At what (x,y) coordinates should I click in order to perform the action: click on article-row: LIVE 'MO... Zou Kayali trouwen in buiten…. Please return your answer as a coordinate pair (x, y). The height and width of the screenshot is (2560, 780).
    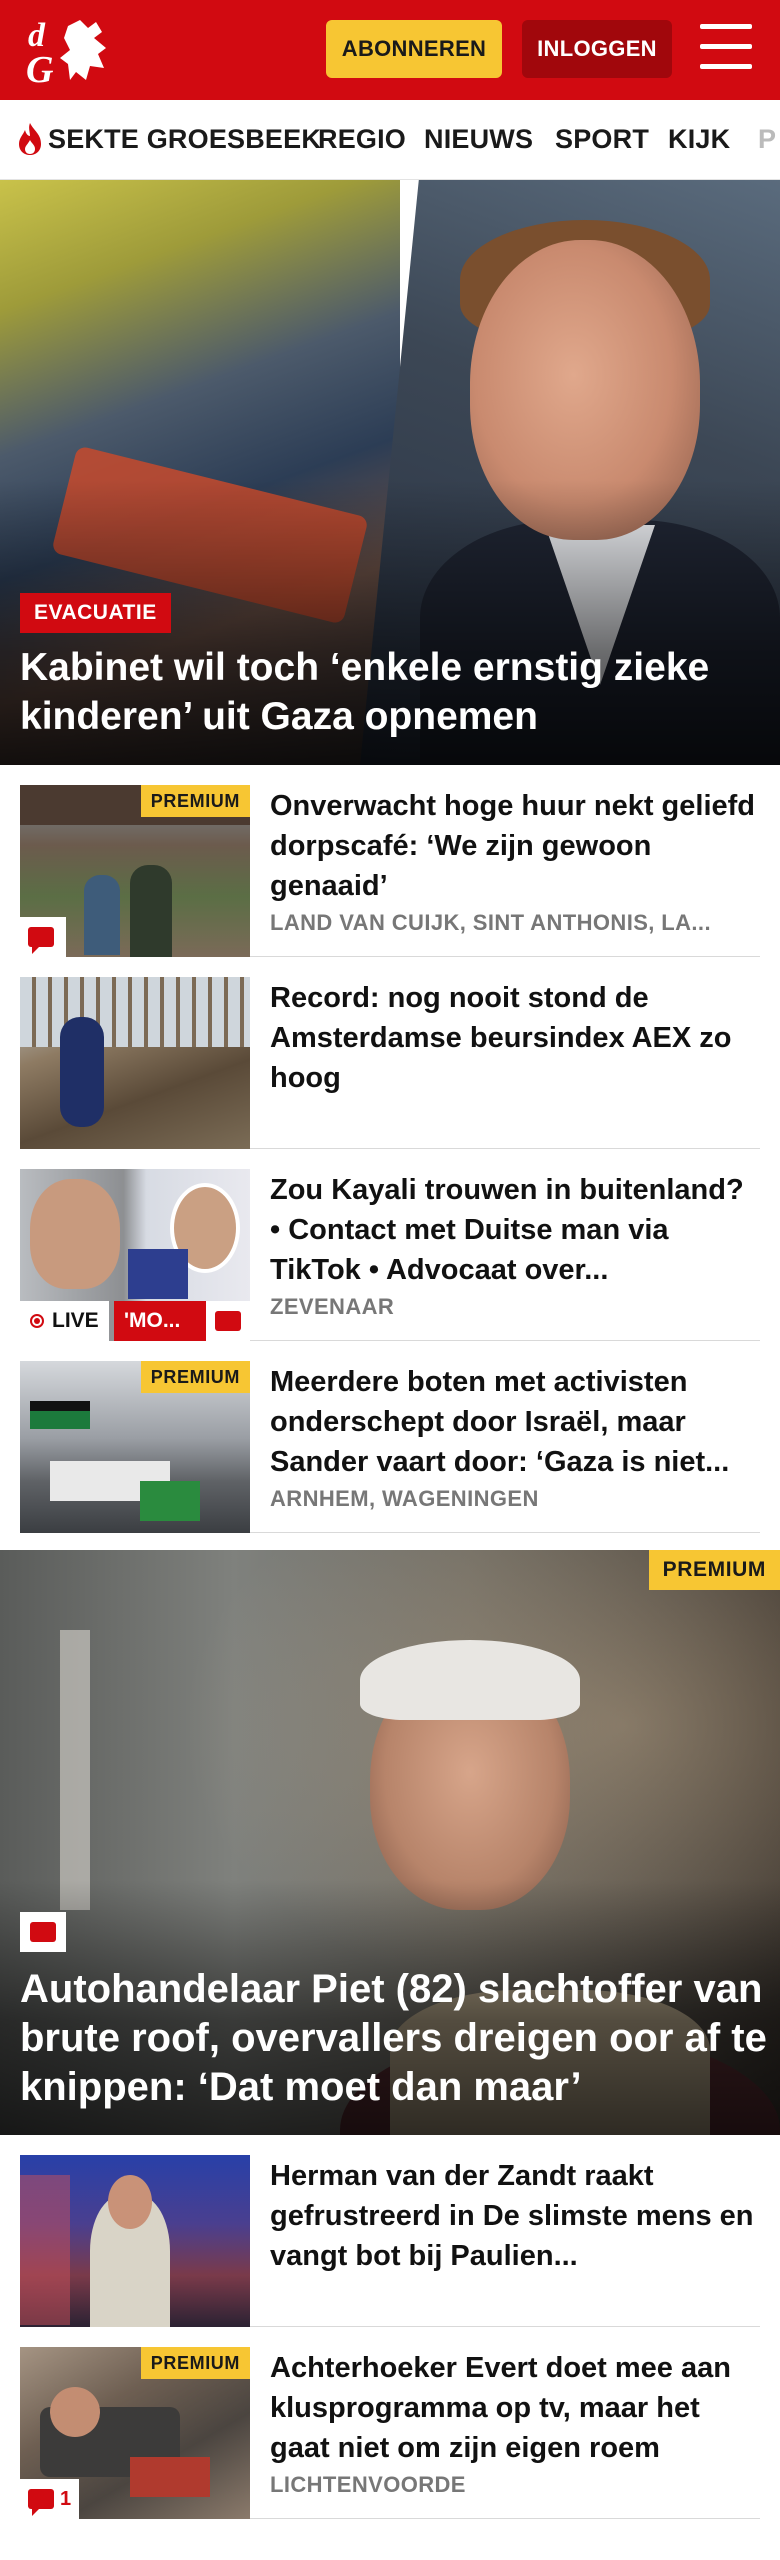
    Looking at the image, I should click on (390, 1245).